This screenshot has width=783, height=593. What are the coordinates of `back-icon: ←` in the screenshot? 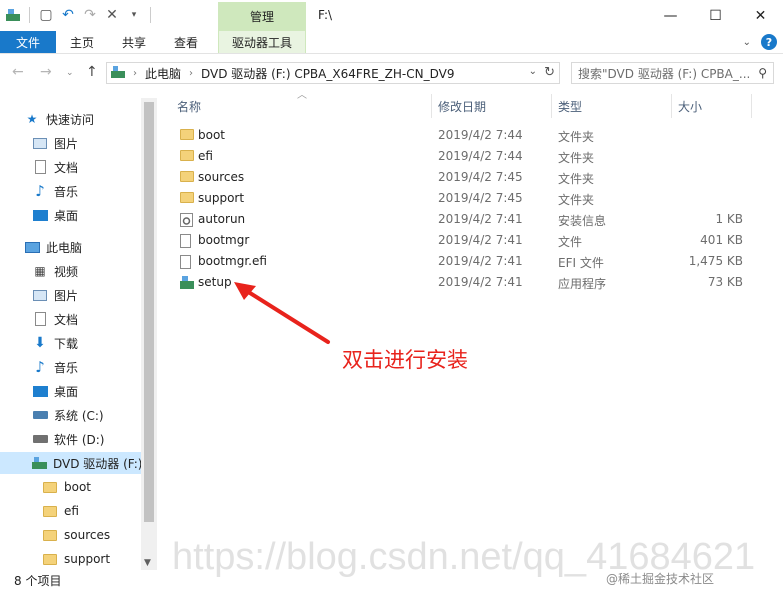 It's located at (18, 72).